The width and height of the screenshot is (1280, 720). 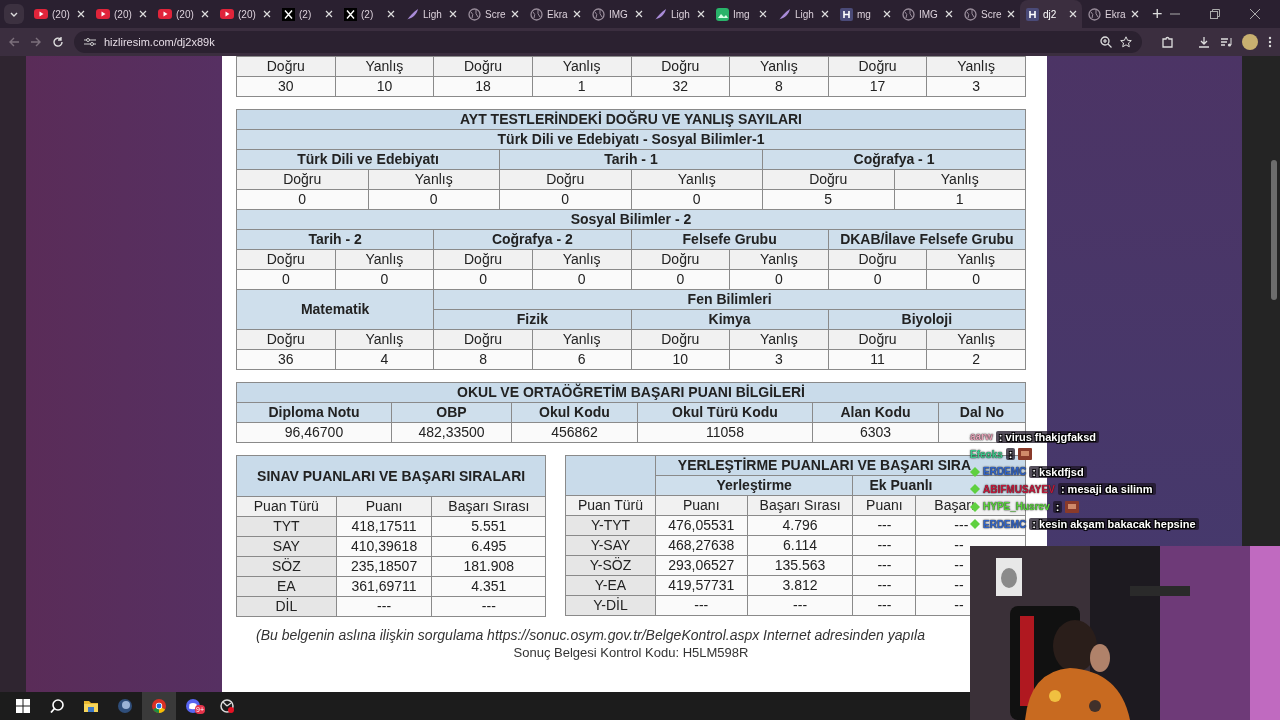 What do you see at coordinates (1126, 42) in the screenshot?
I see `star-icon` at bounding box center [1126, 42].